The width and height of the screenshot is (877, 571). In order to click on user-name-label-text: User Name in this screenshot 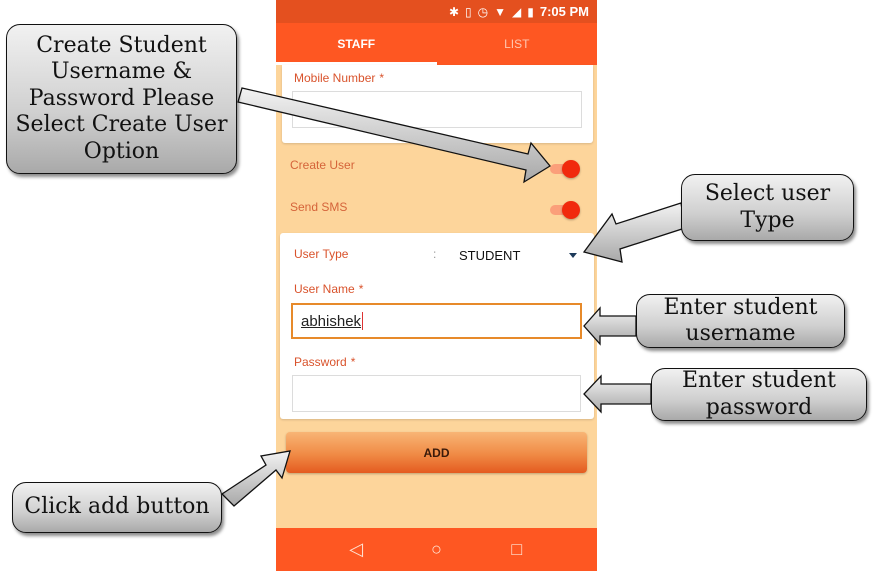, I will do `click(324, 289)`.